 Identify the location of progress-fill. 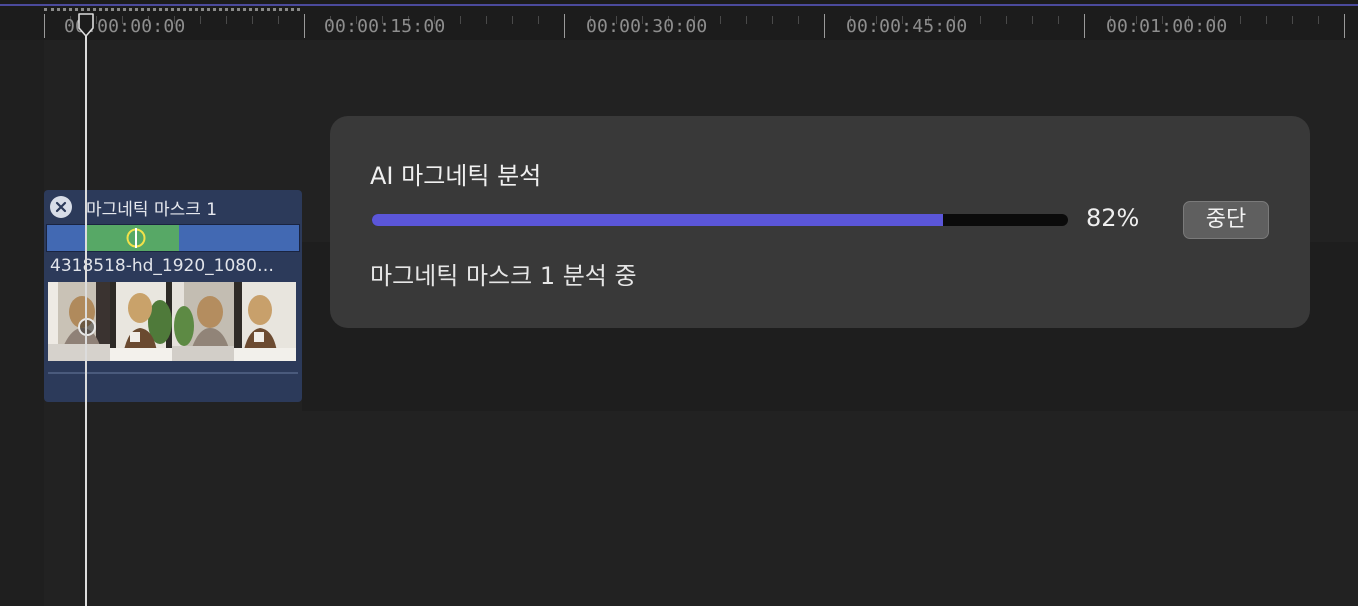
(657, 220).